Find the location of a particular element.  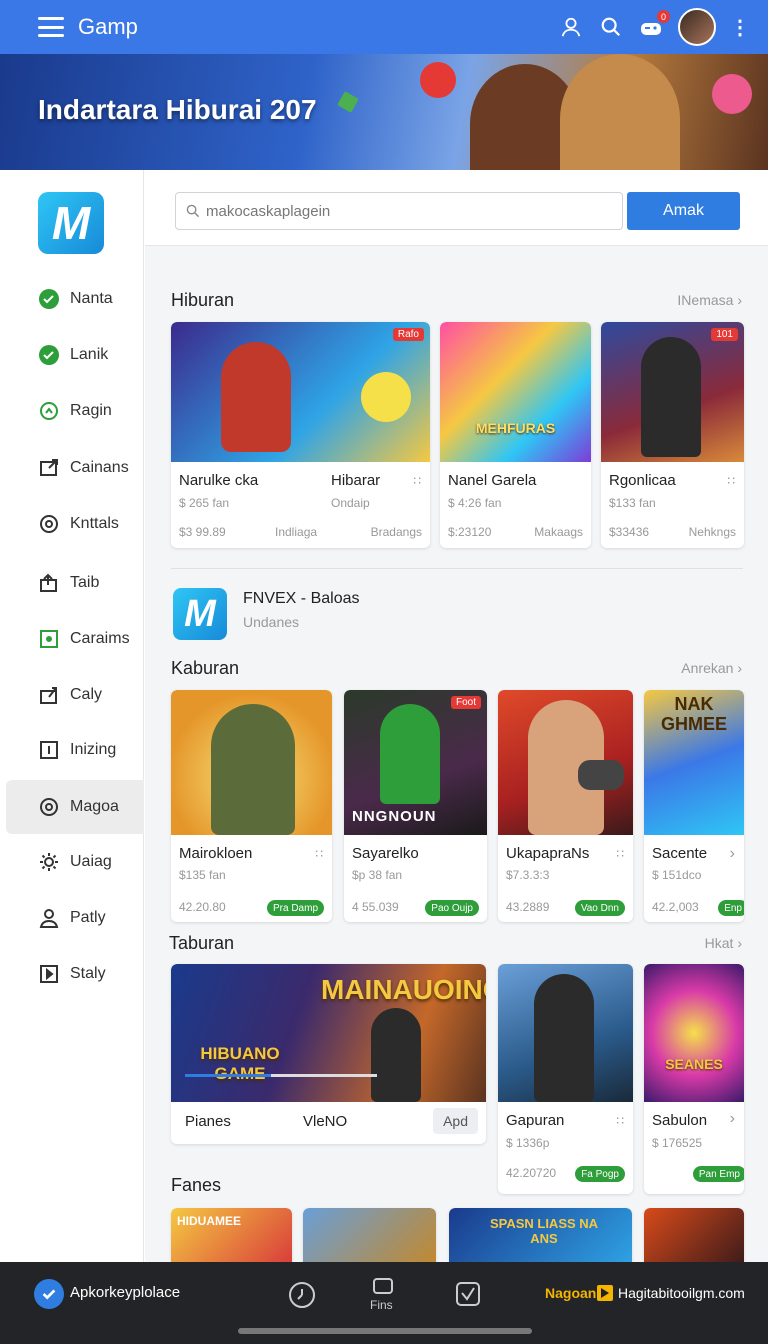

sidebar-item-ragin: Ragin is located at coordinates (75, 411).